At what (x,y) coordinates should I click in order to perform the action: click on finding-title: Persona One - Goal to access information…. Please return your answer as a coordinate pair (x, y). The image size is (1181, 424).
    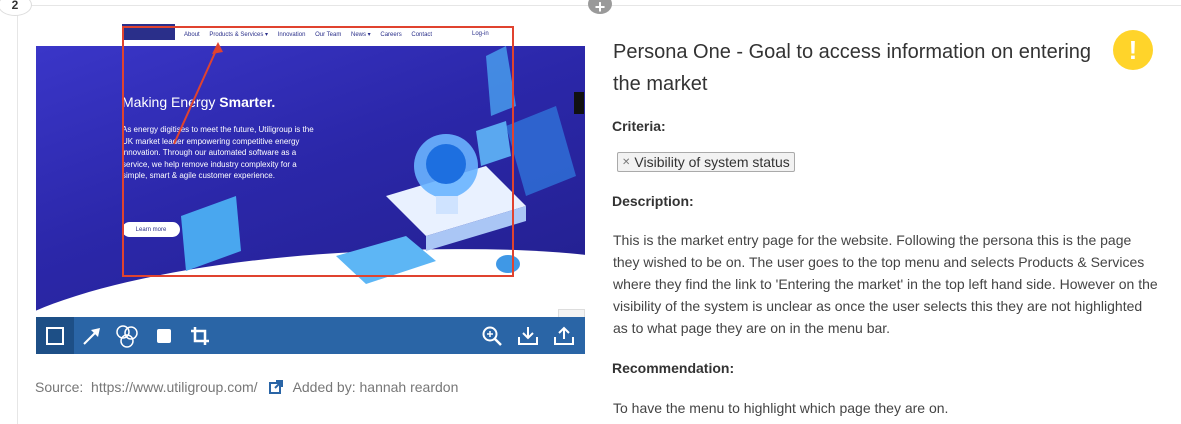
    Looking at the image, I should click on (852, 68).